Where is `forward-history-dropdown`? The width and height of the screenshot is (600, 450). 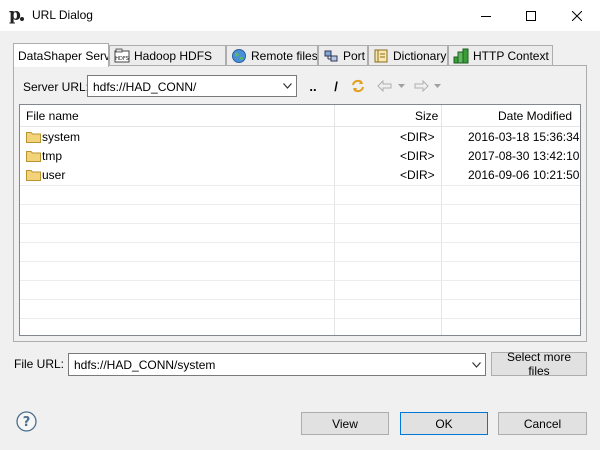
forward-history-dropdown is located at coordinates (437, 86).